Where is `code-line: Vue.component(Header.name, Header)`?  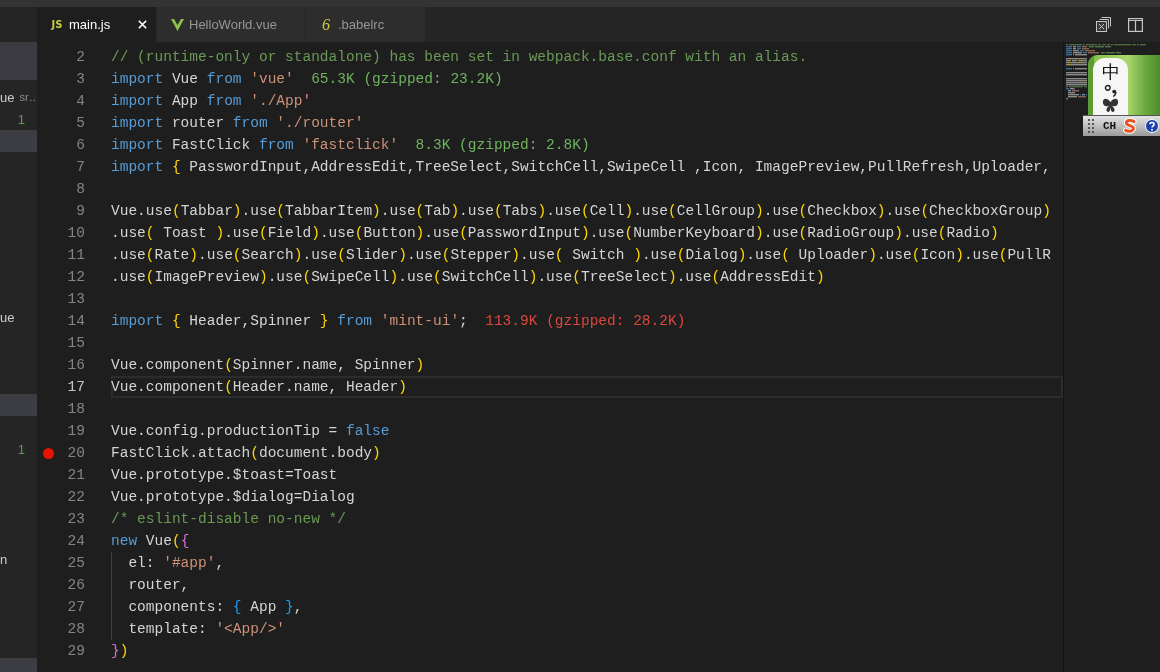
code-line: Vue.component(Header.name, Header) is located at coordinates (259, 387).